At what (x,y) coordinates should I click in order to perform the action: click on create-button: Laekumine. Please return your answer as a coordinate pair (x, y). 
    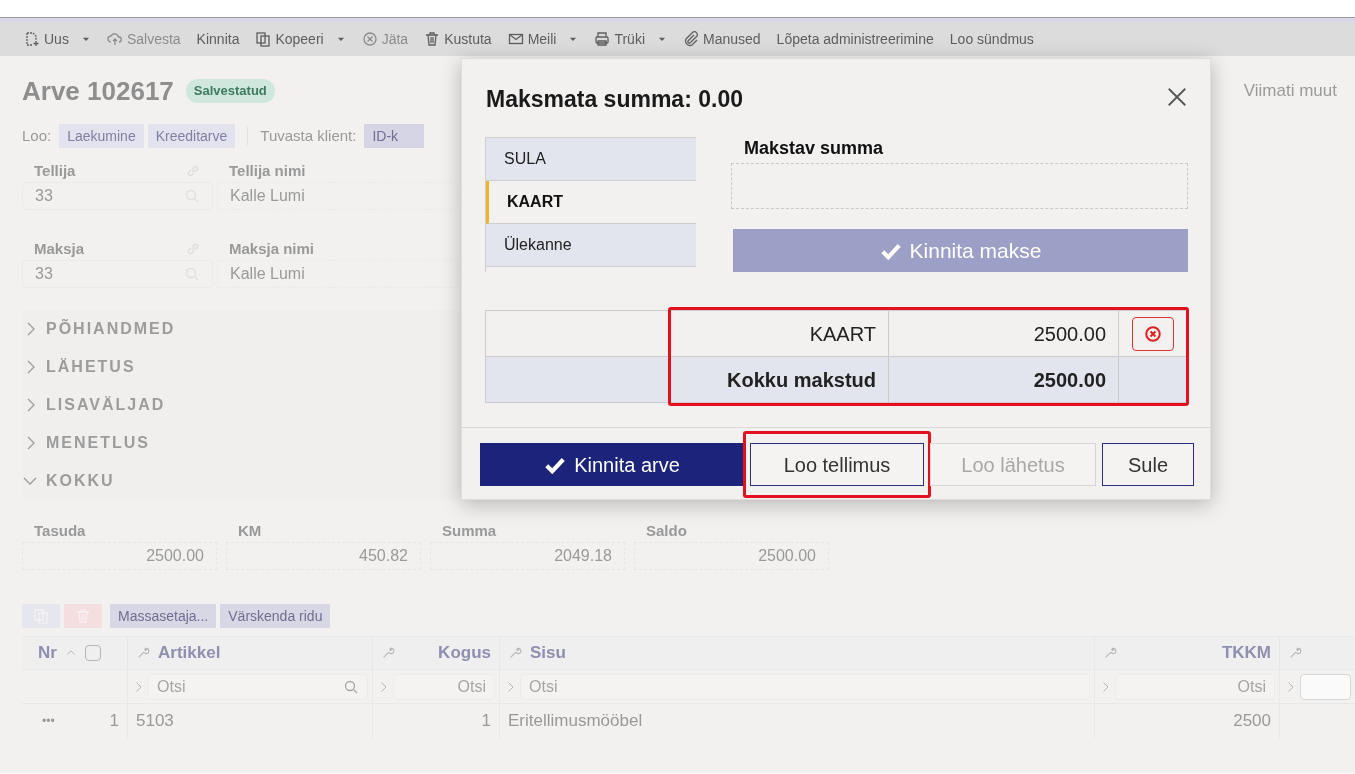
    Looking at the image, I should click on (101, 136).